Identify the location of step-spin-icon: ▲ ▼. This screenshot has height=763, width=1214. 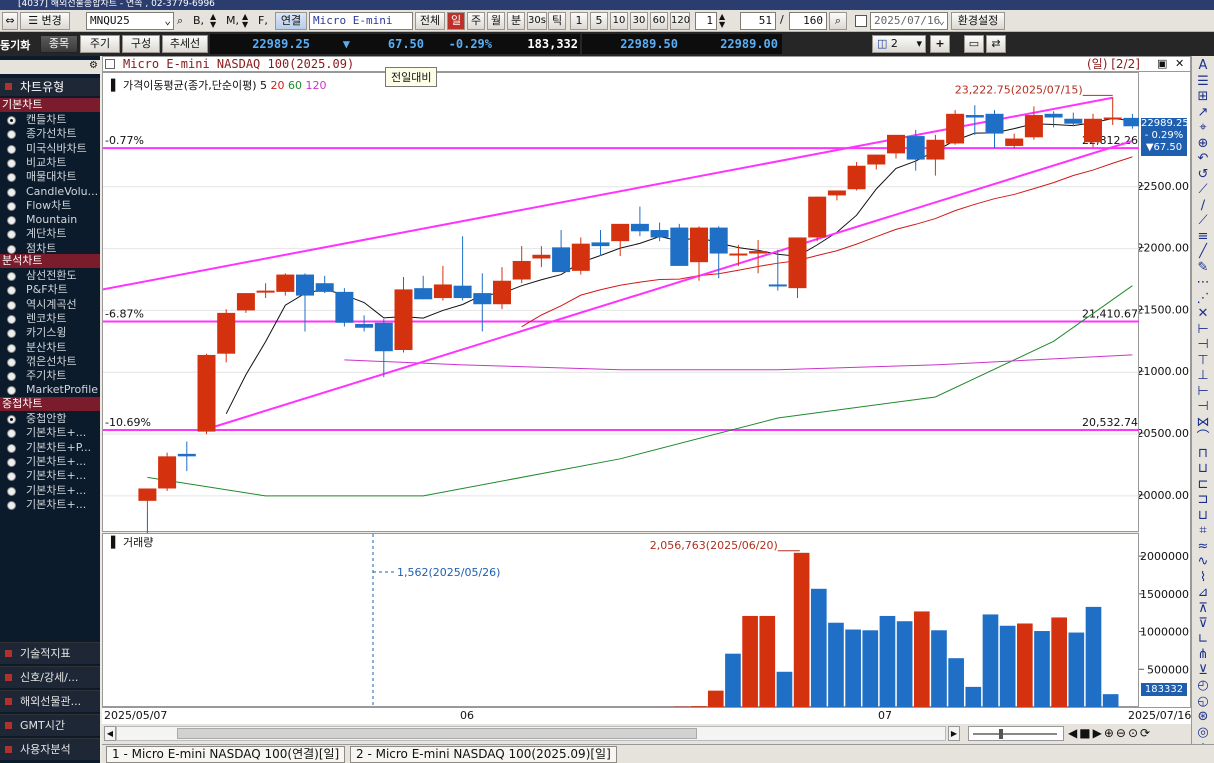
(722, 21).